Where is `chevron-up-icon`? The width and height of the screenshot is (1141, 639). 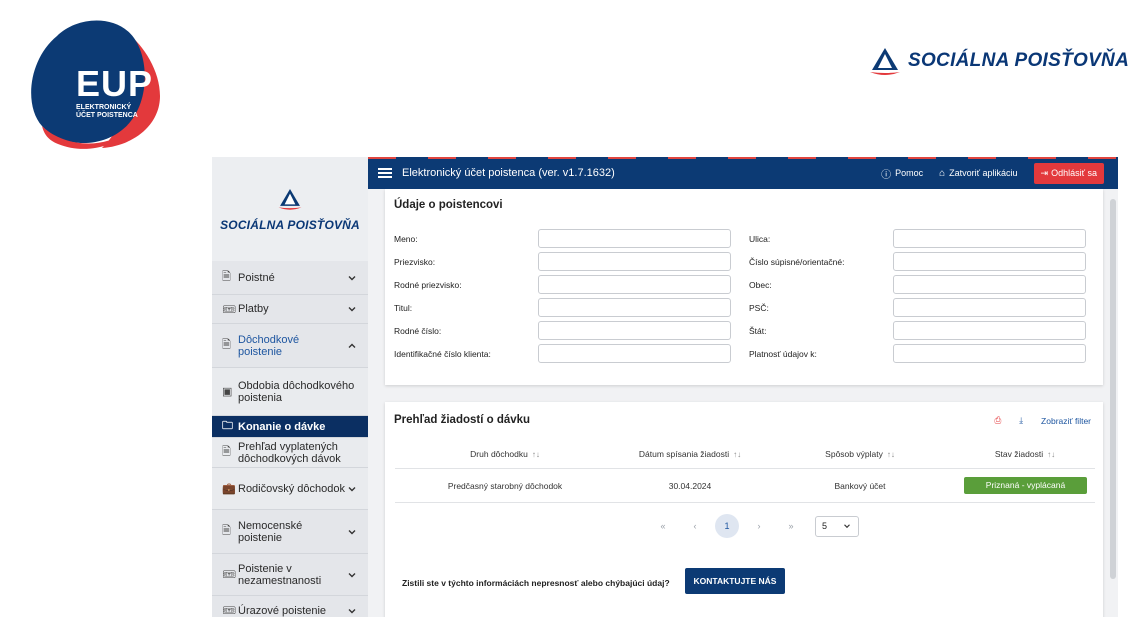
chevron-up-icon is located at coordinates (352, 345).